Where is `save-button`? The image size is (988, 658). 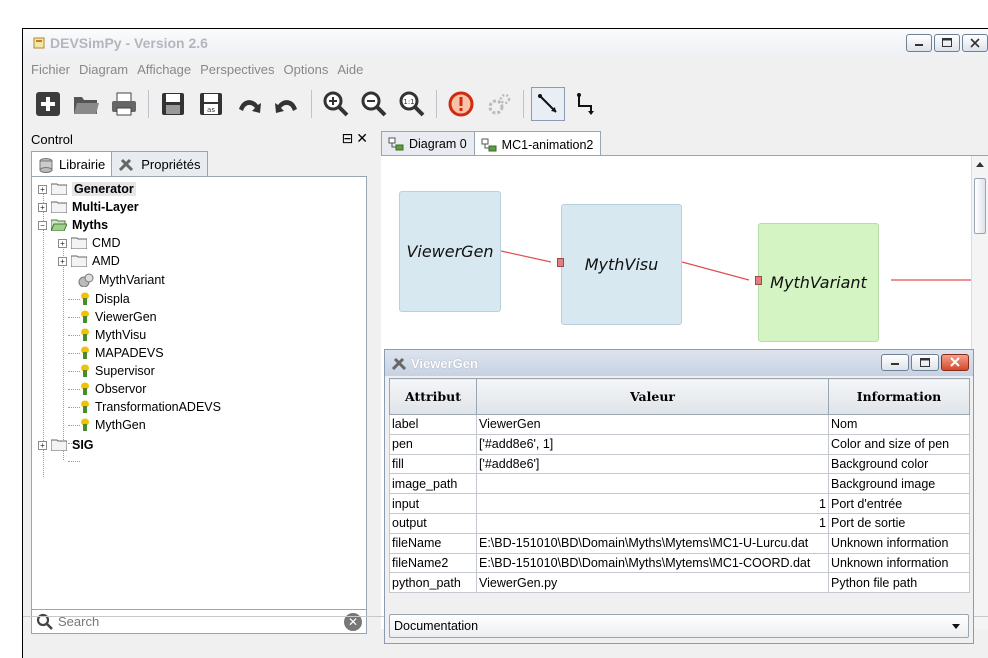
save-button is located at coordinates (173, 104).